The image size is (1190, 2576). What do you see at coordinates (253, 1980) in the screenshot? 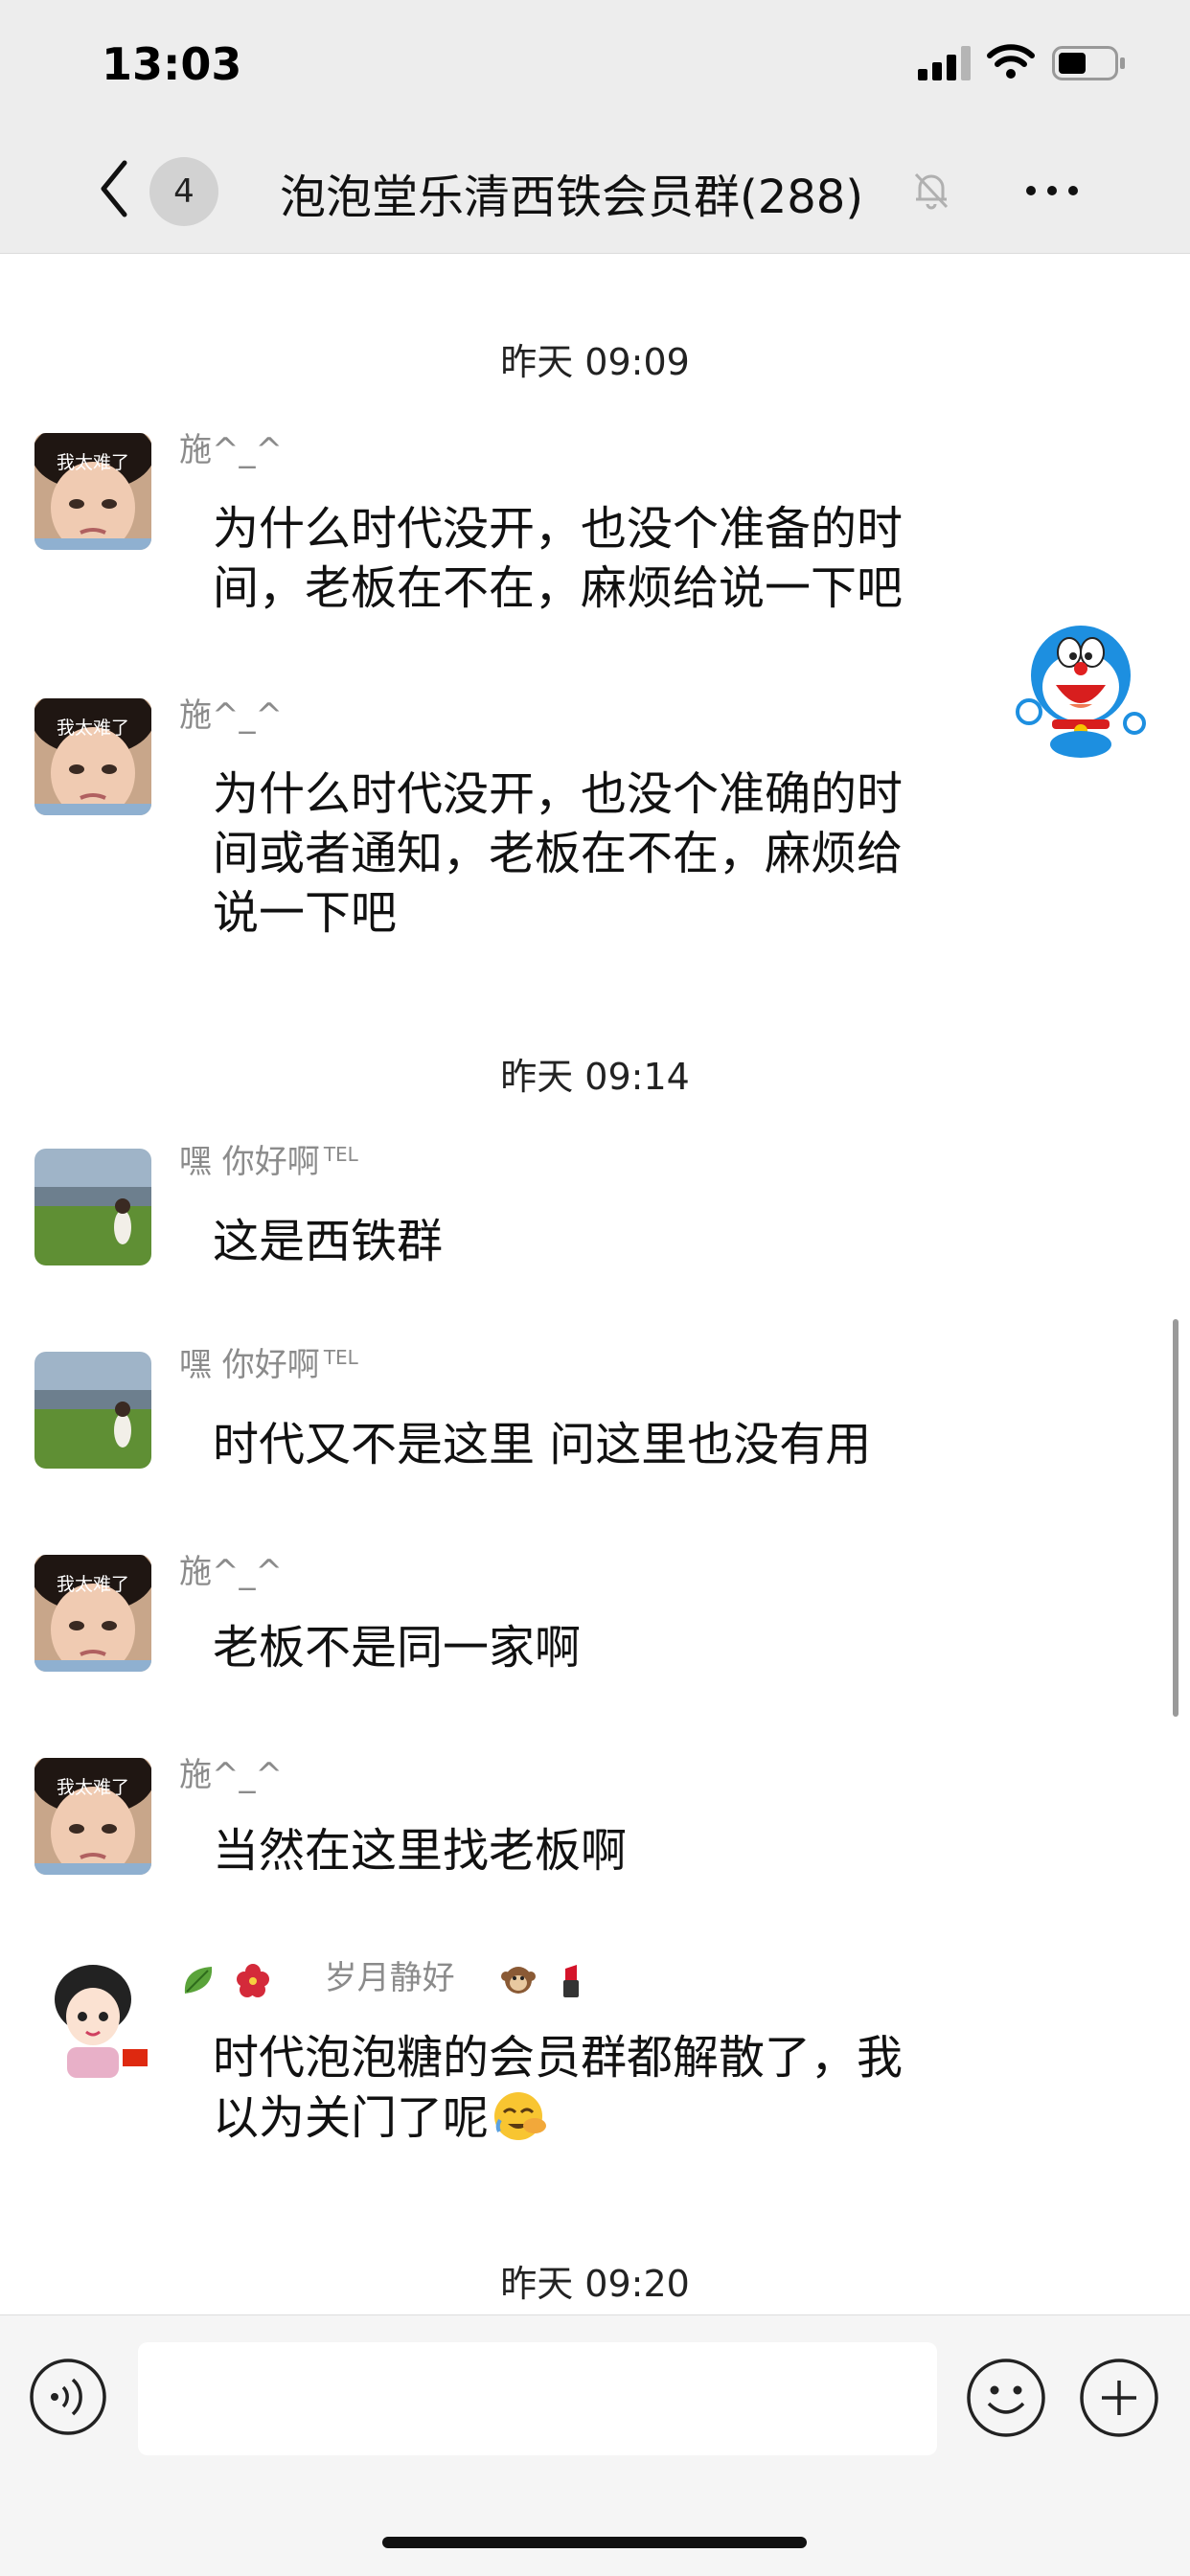
I see `hibiscus-icon` at bounding box center [253, 1980].